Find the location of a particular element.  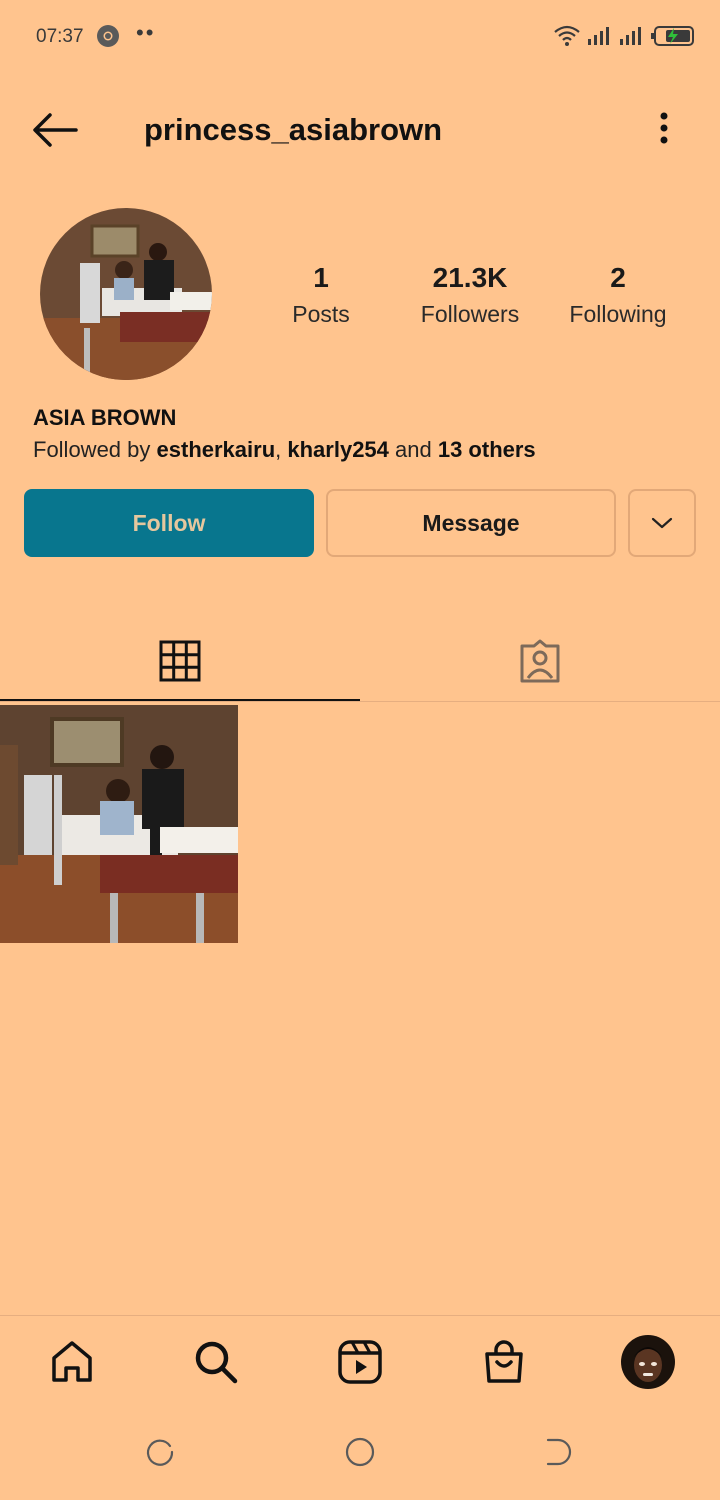

tab-posts-grid is located at coordinates (180, 661).